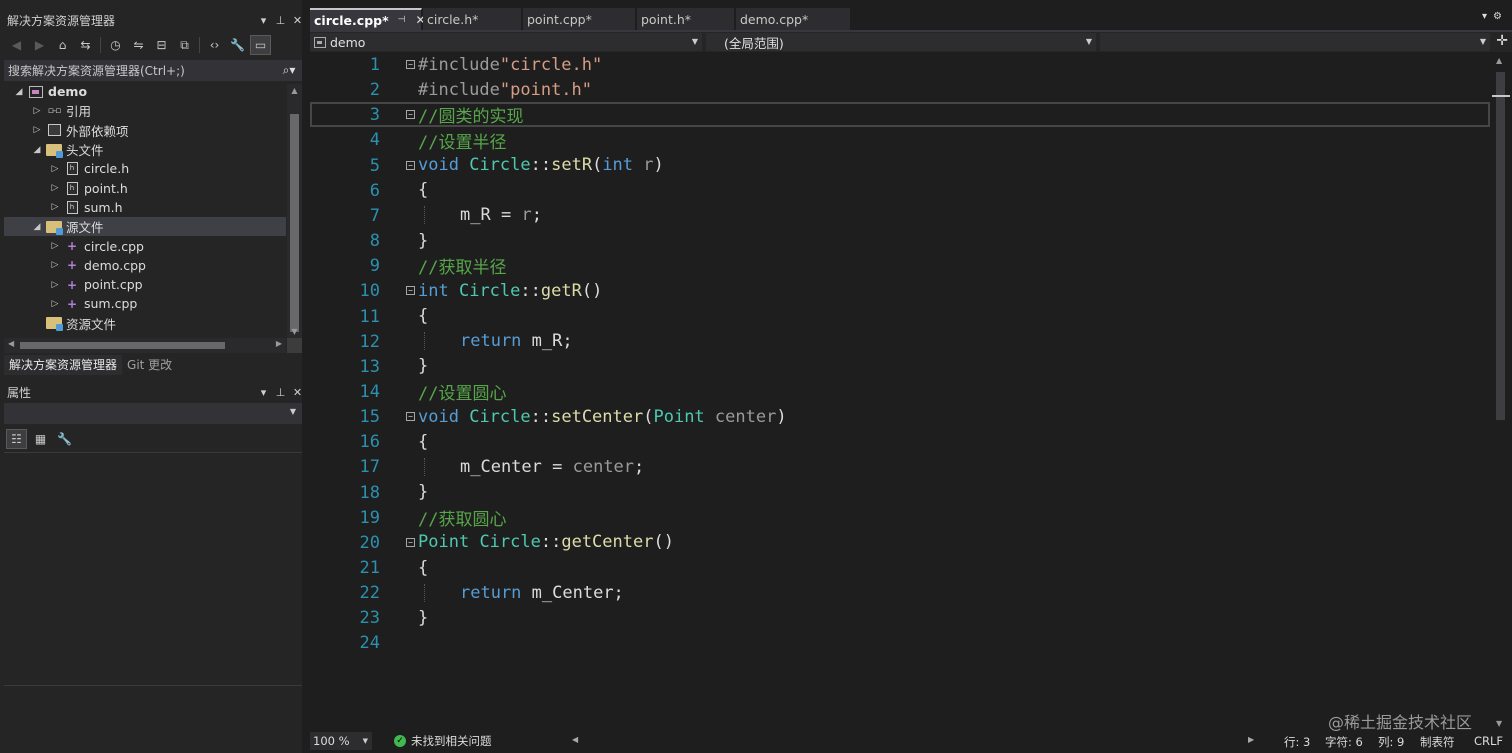 The height and width of the screenshot is (753, 1512). What do you see at coordinates (145, 91) in the screenshot?
I see `tree-item: ◢ demo` at bounding box center [145, 91].